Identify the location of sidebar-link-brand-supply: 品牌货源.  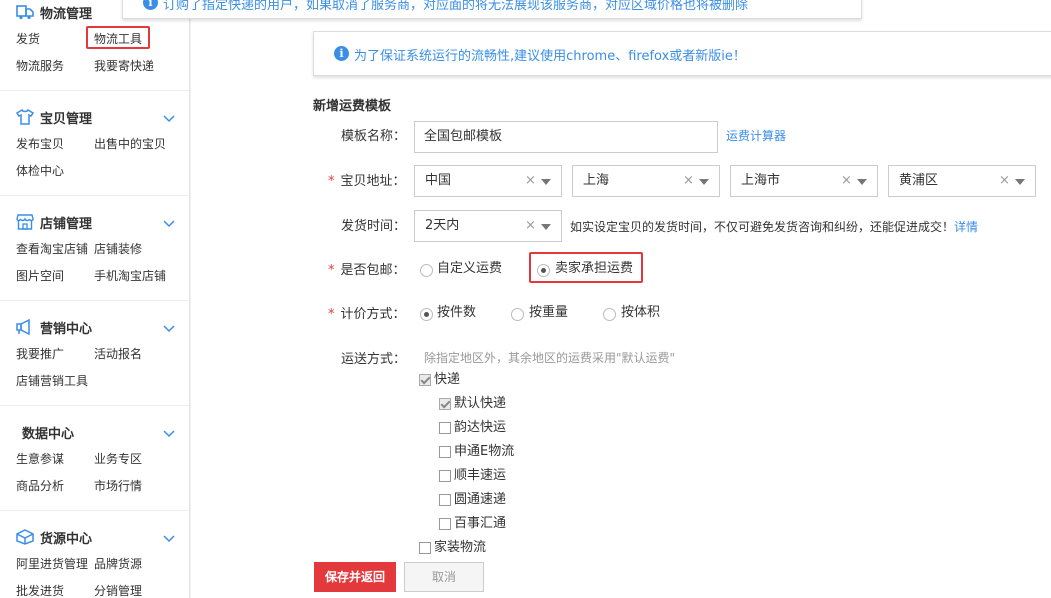
(118, 564).